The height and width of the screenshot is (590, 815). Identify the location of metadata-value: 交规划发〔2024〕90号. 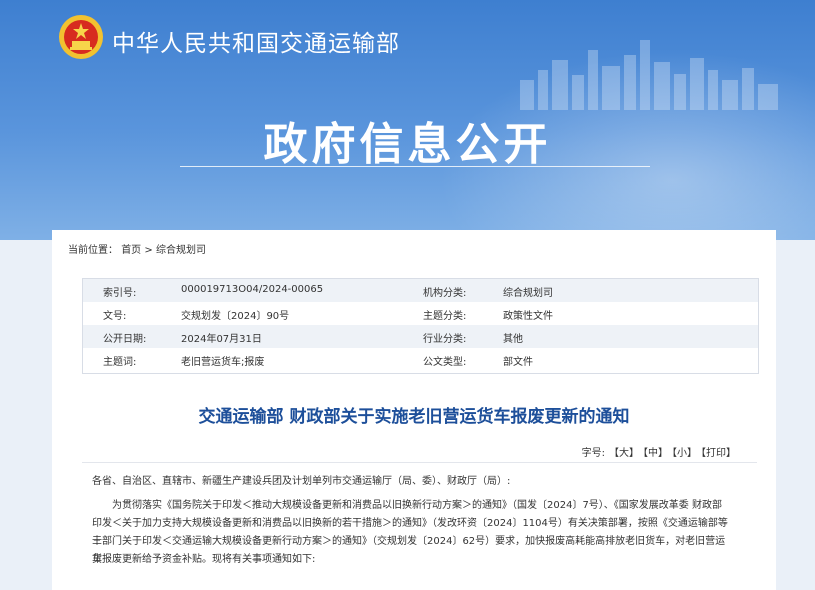
(235, 316).